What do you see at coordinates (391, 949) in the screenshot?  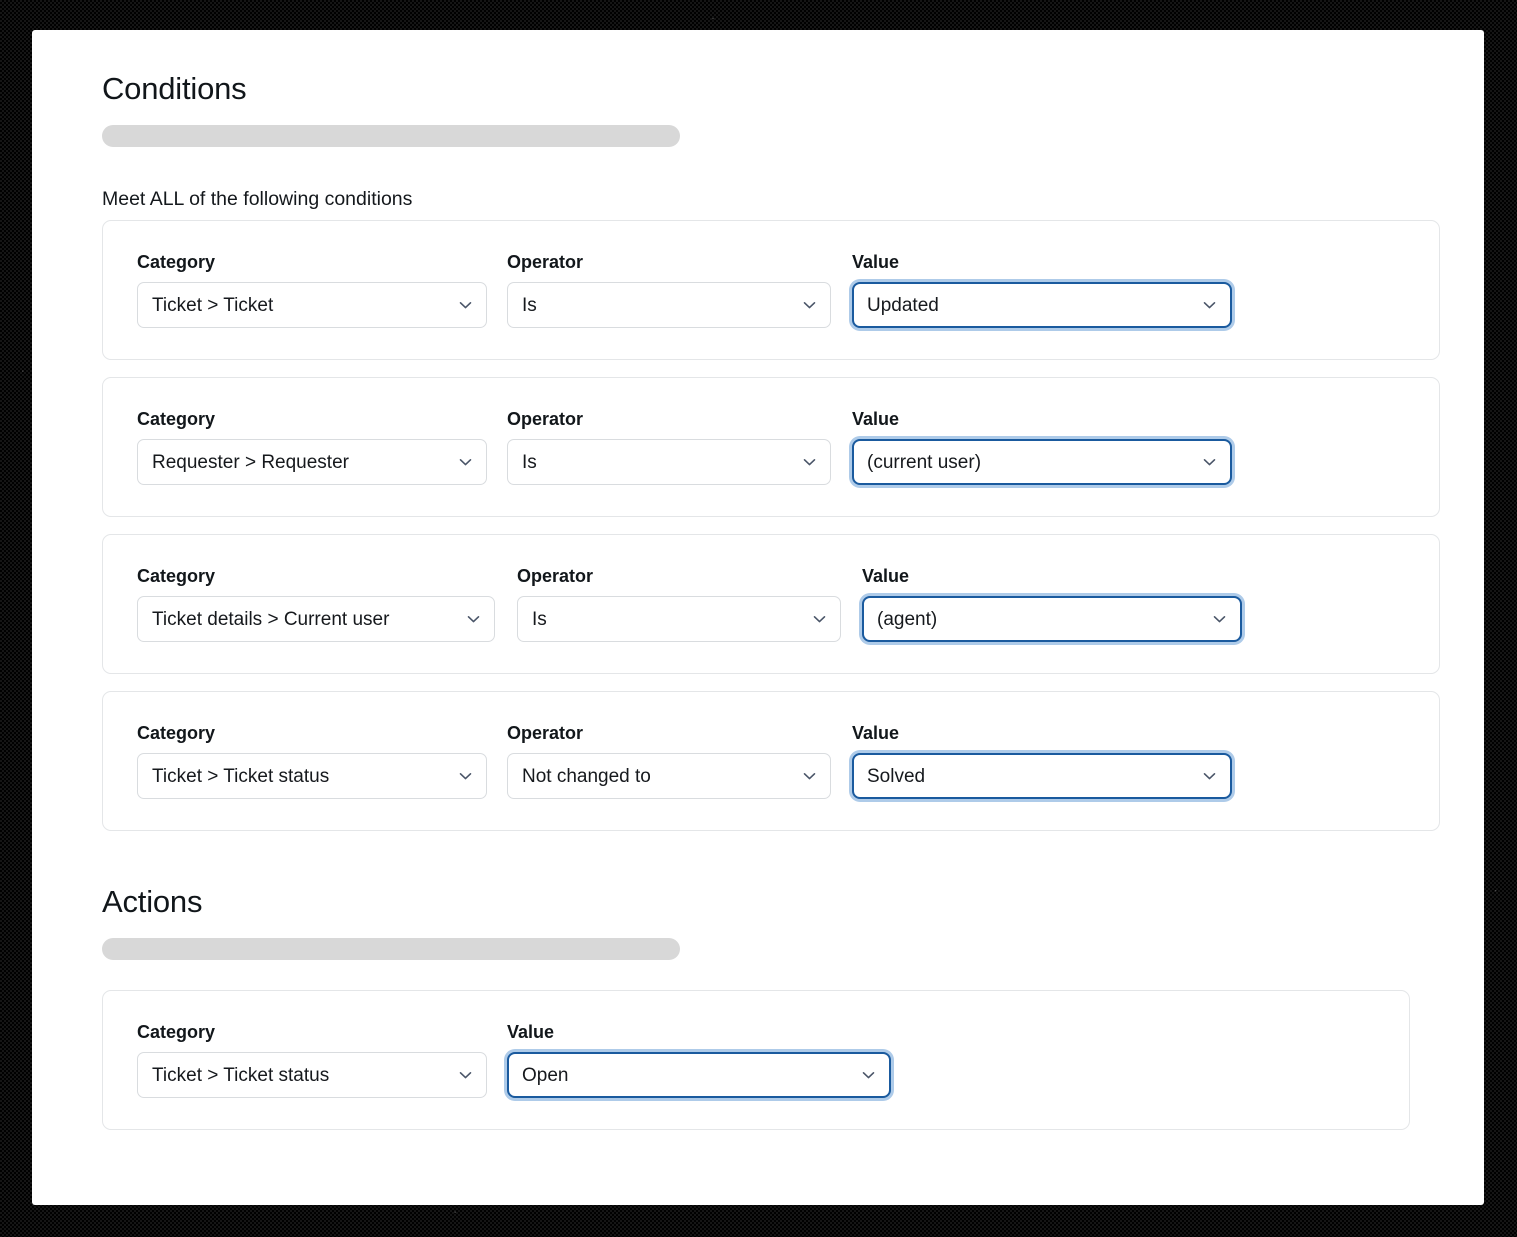 I see `actions-skeleton-bar` at bounding box center [391, 949].